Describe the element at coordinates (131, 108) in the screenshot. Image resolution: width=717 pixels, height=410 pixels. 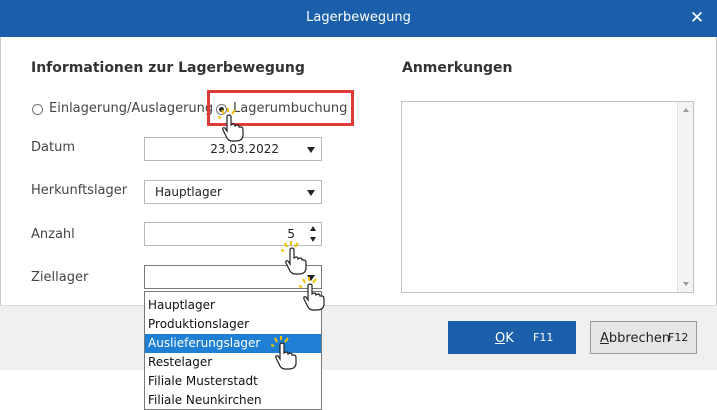
I see `radio-label-einlagerung: Einlagerung/Auslagerung` at that location.